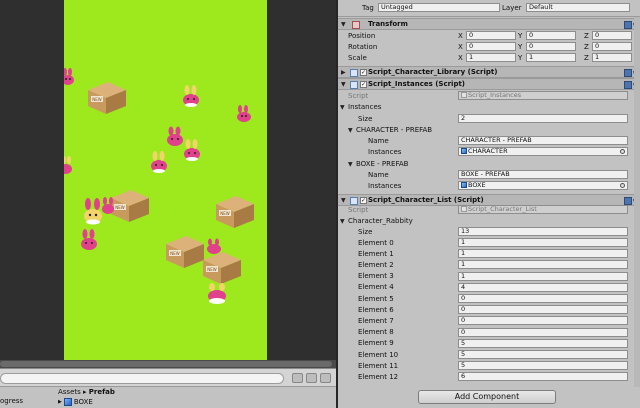 The image size is (640, 408). I want to click on sidebar-item-progress: ogress, so click(11, 401).